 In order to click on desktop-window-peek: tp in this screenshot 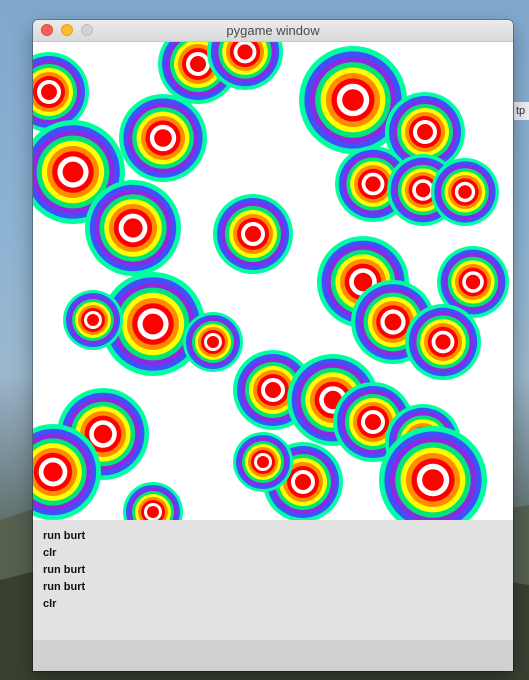, I will do `click(521, 111)`.